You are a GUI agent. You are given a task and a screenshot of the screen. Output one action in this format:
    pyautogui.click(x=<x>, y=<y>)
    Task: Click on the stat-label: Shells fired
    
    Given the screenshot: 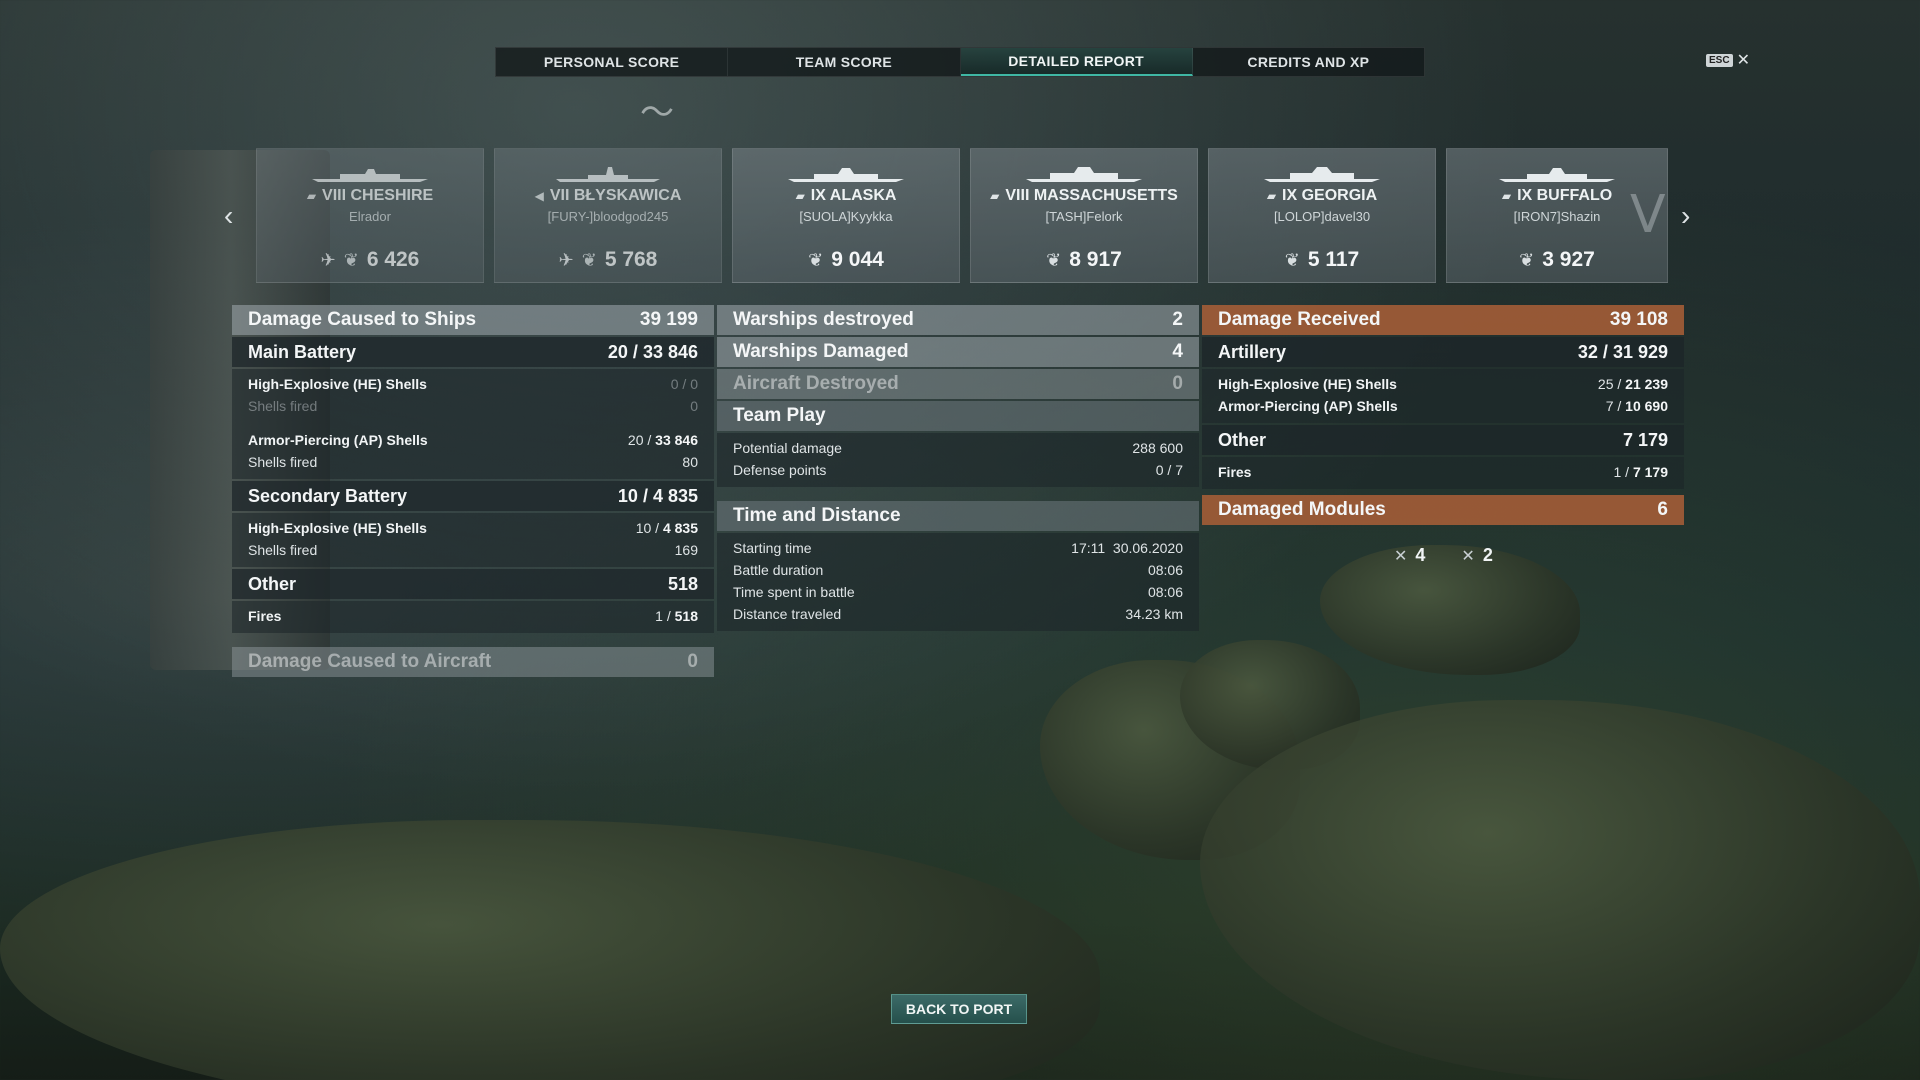 What is the action you would take?
    pyautogui.click(x=283, y=462)
    